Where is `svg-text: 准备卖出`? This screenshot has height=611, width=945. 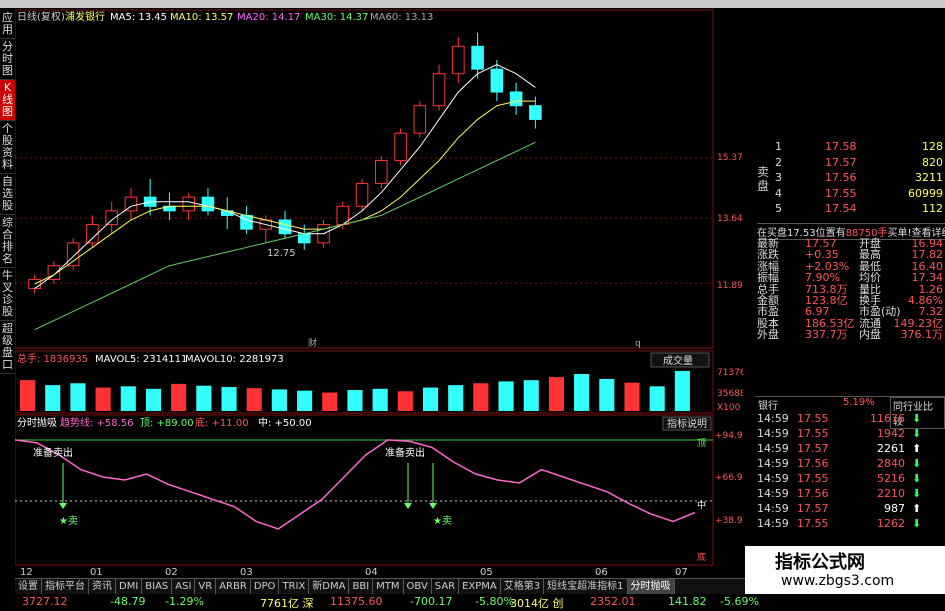 svg-text: 准备卖出 is located at coordinates (53, 452).